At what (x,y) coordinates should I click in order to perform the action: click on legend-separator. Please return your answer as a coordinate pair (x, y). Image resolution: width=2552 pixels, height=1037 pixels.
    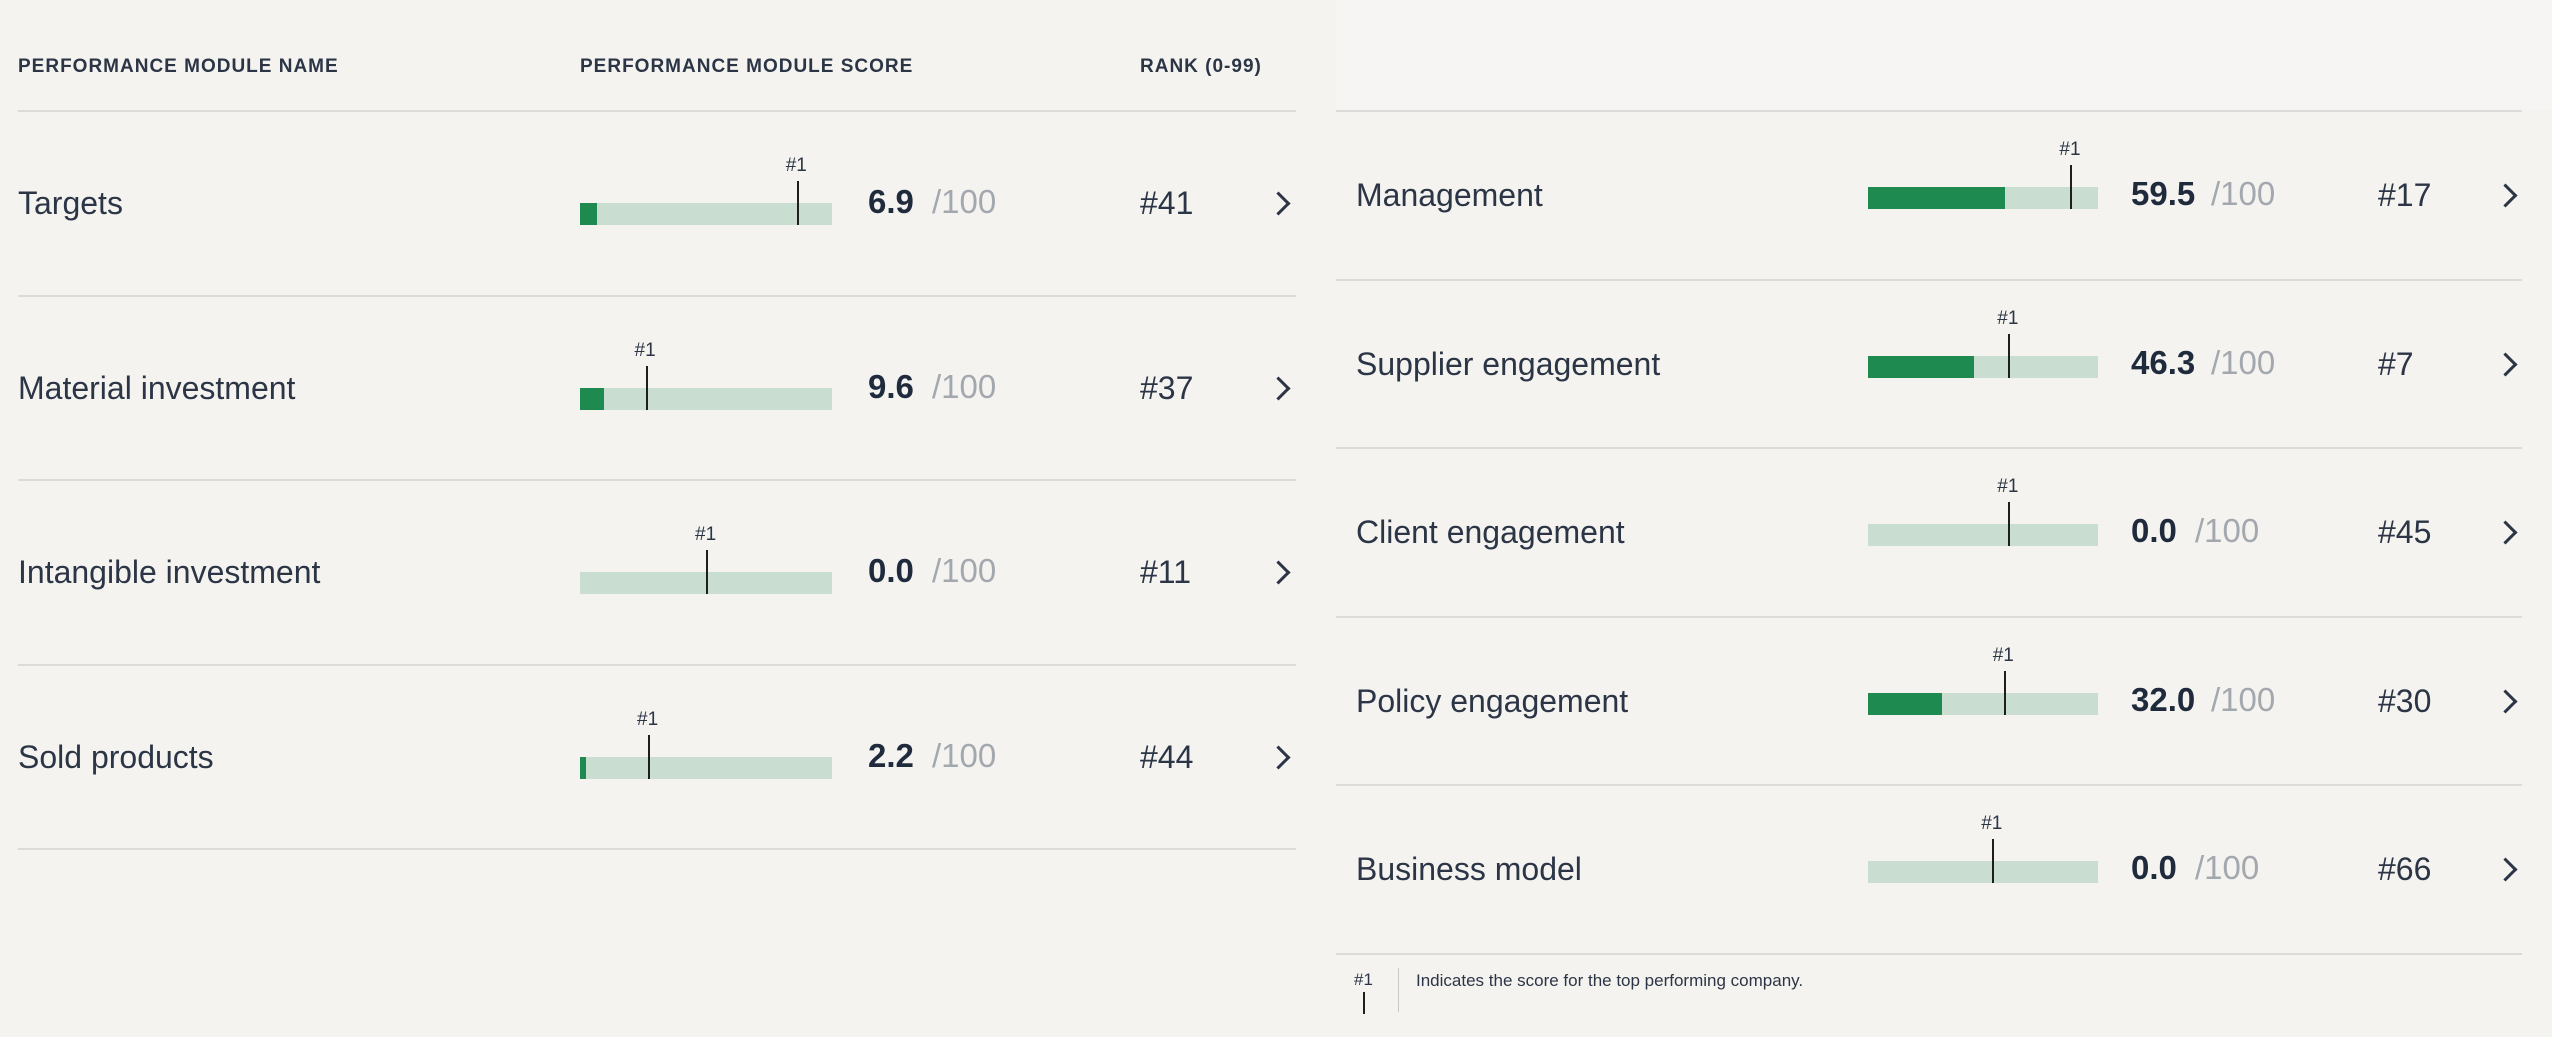
    Looking at the image, I should click on (1398, 990).